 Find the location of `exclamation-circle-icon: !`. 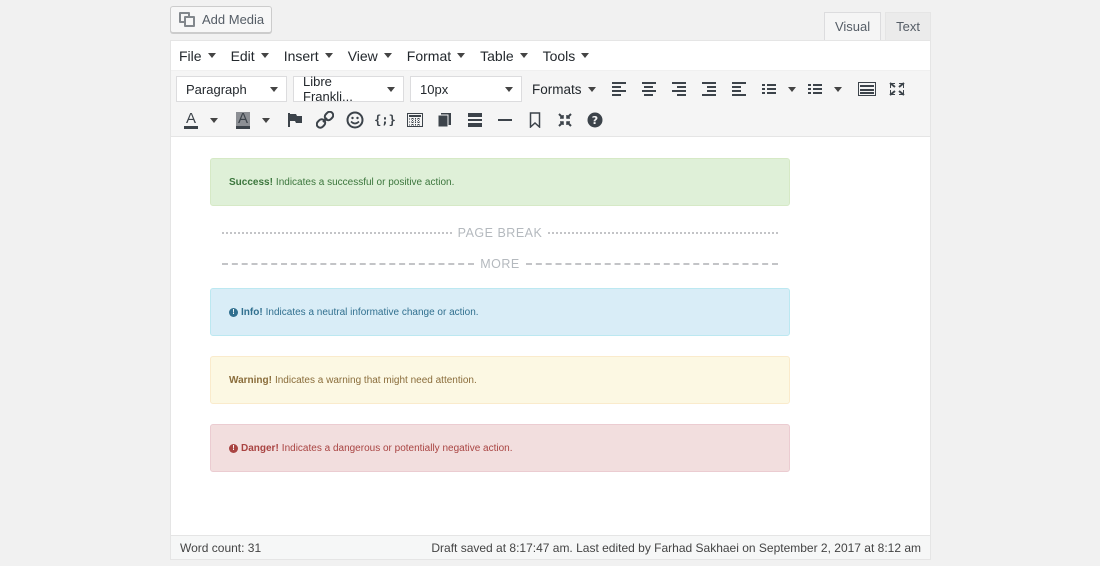

exclamation-circle-icon: ! is located at coordinates (233, 448).